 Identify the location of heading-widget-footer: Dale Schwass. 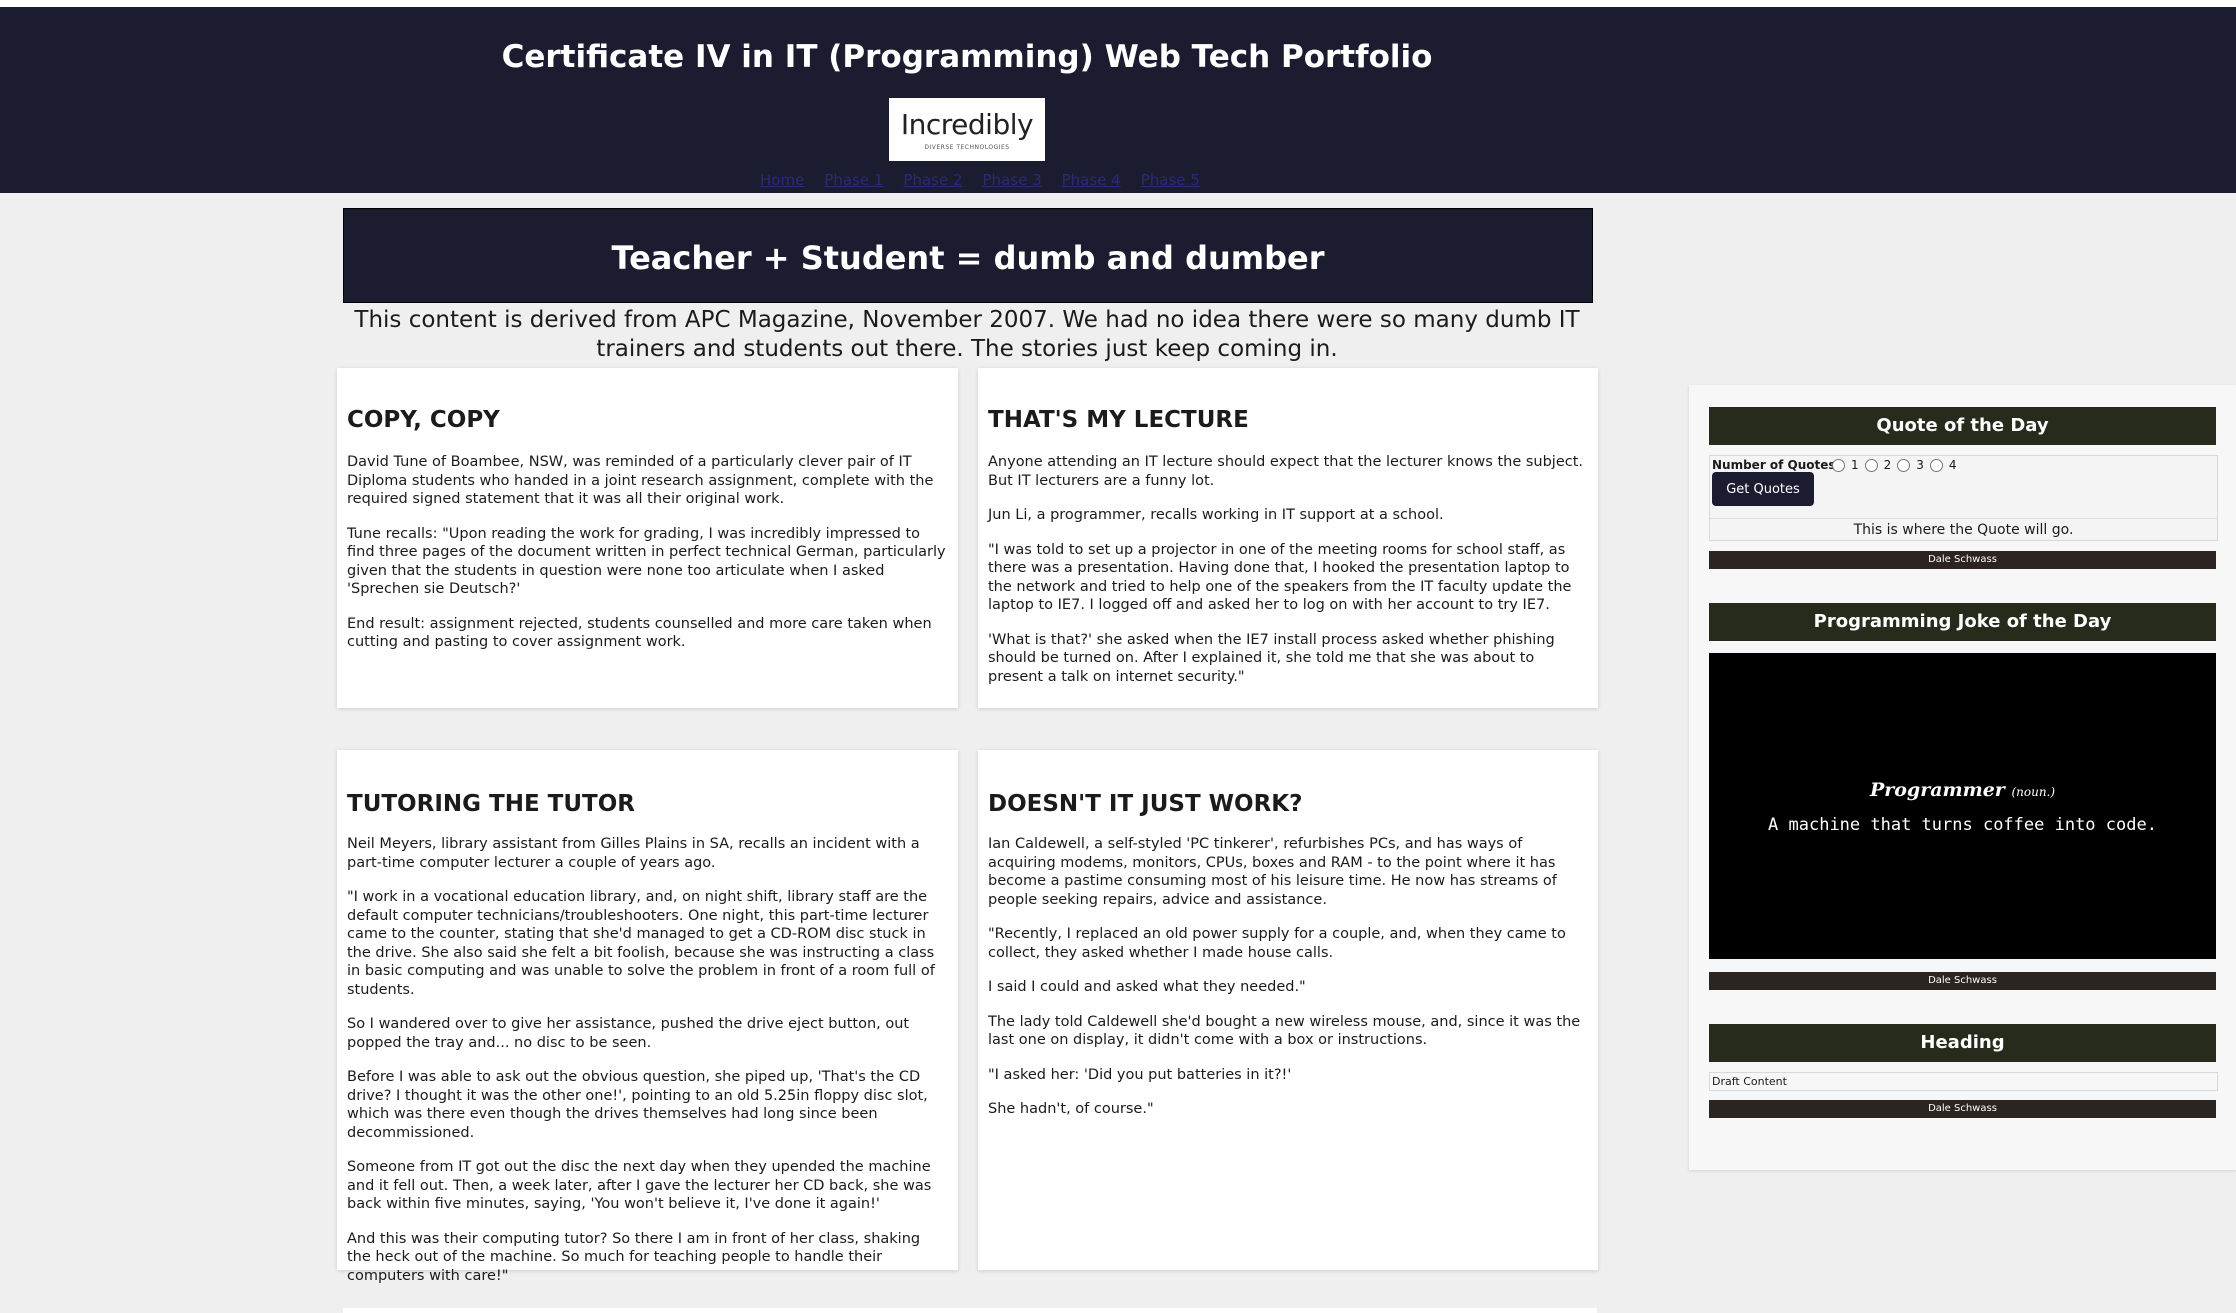
(1962, 1109).